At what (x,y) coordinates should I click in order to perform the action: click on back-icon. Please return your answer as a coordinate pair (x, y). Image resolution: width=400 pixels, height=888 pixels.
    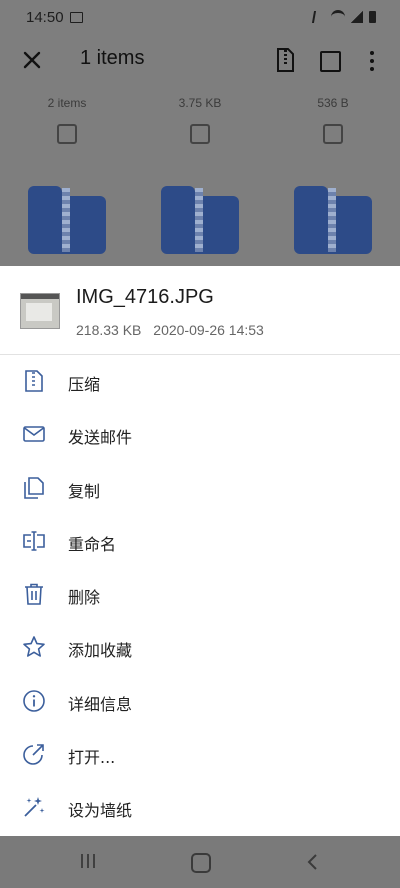
    Looking at the image, I should click on (312, 862).